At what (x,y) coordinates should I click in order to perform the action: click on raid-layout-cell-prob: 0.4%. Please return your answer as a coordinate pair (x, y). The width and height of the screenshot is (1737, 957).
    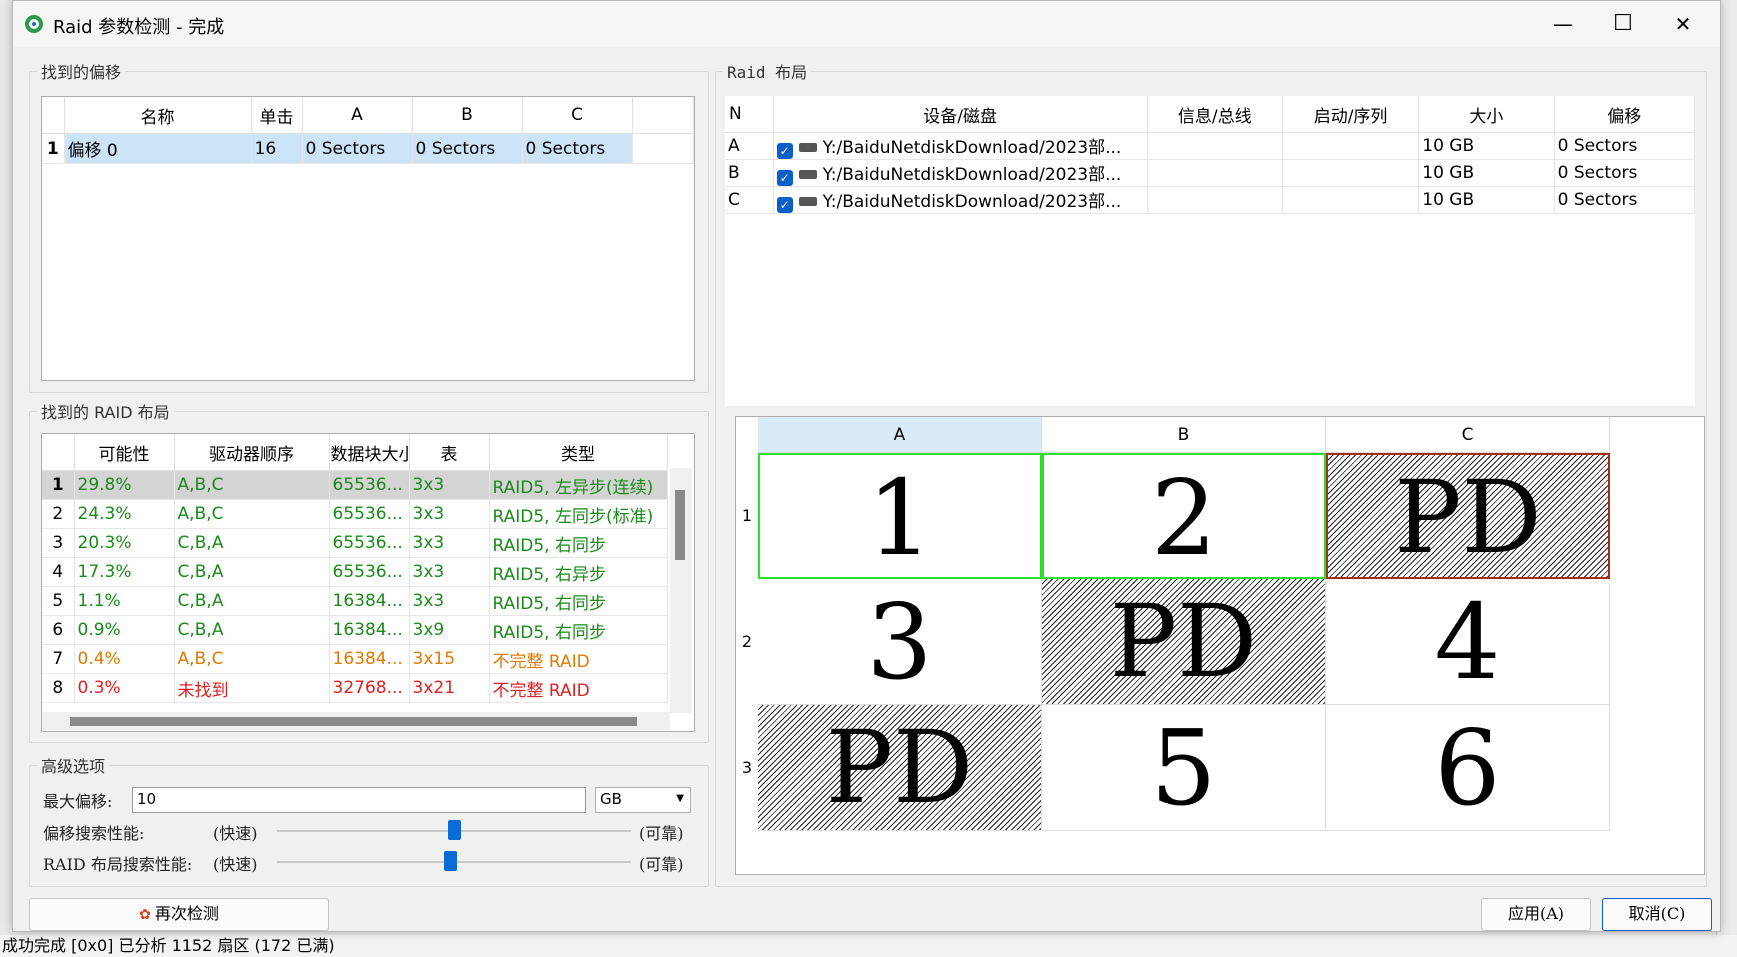
    Looking at the image, I should click on (124, 659).